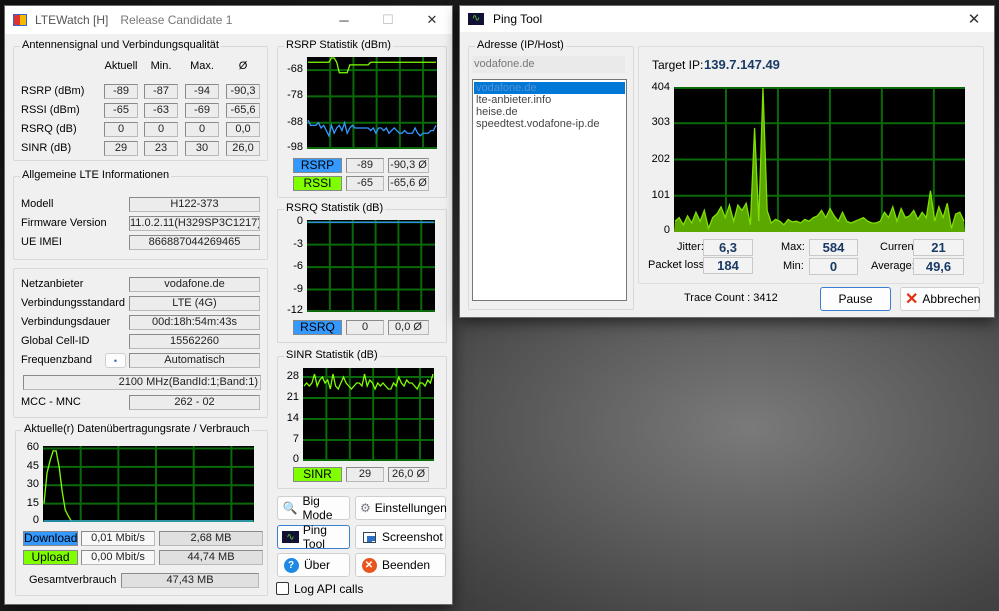  I want to click on ping-chart-icon: ∿, so click(290, 537).